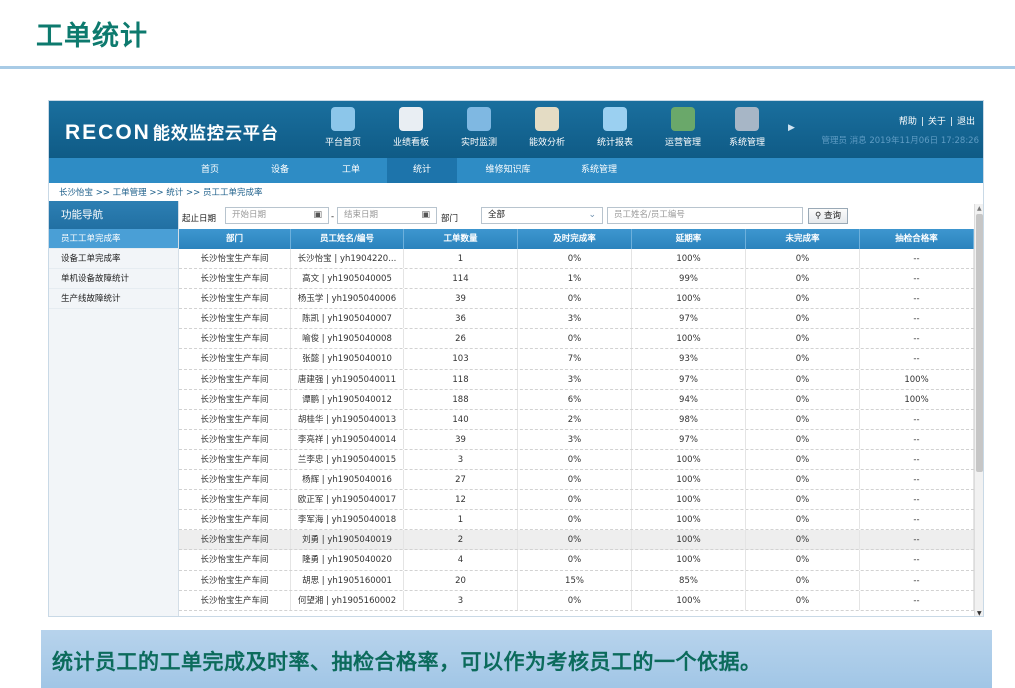 Image resolution: width=1015 pixels, height=688 pixels. I want to click on help-link: 帮助, so click(908, 122).